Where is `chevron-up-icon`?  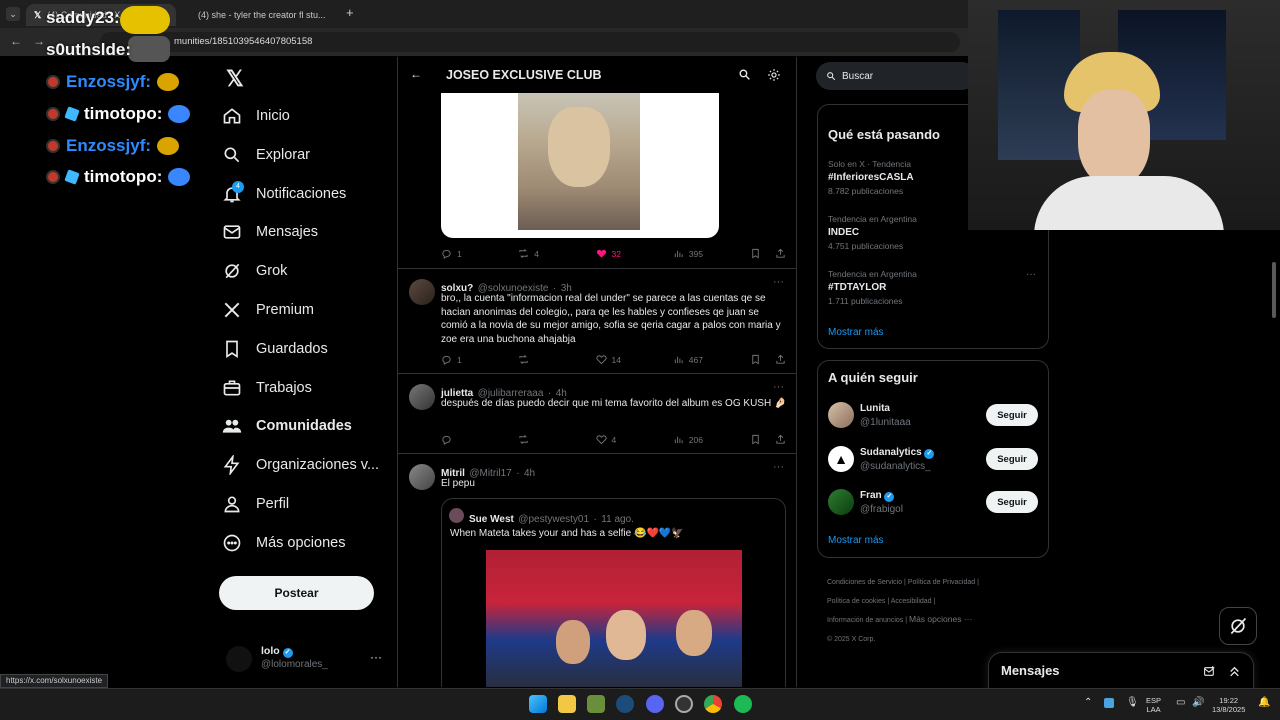 chevron-up-icon is located at coordinates (1234, 671).